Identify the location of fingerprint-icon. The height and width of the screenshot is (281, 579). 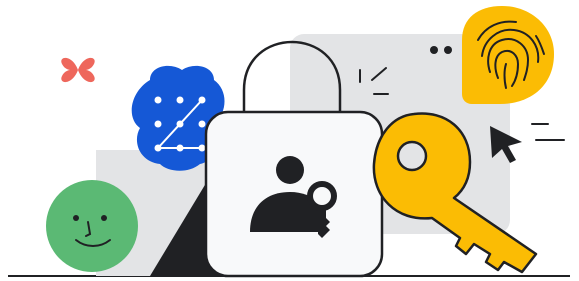
(508, 55).